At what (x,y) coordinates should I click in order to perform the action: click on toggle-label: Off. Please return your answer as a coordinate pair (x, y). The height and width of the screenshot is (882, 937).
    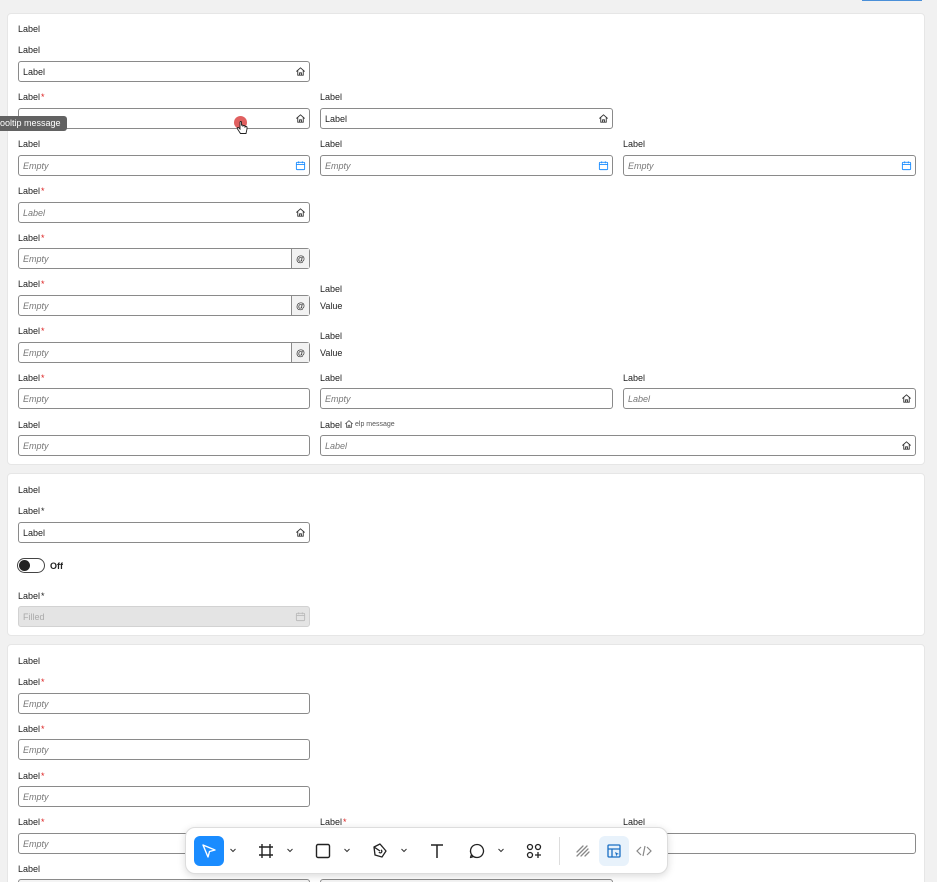
    Looking at the image, I should click on (56, 566).